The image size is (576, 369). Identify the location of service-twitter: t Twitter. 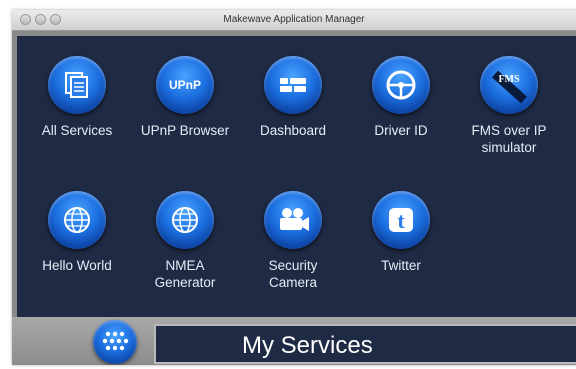
(401, 232).